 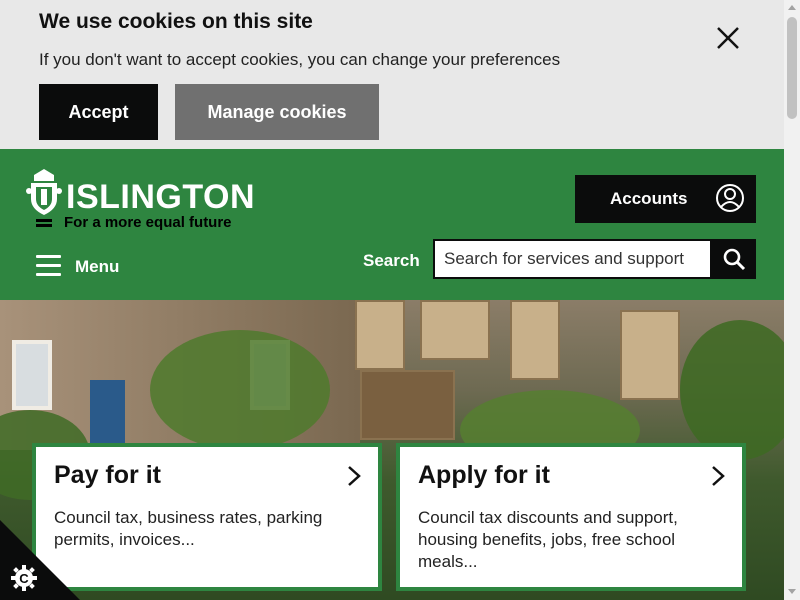 I want to click on search-icon, so click(x=734, y=259).